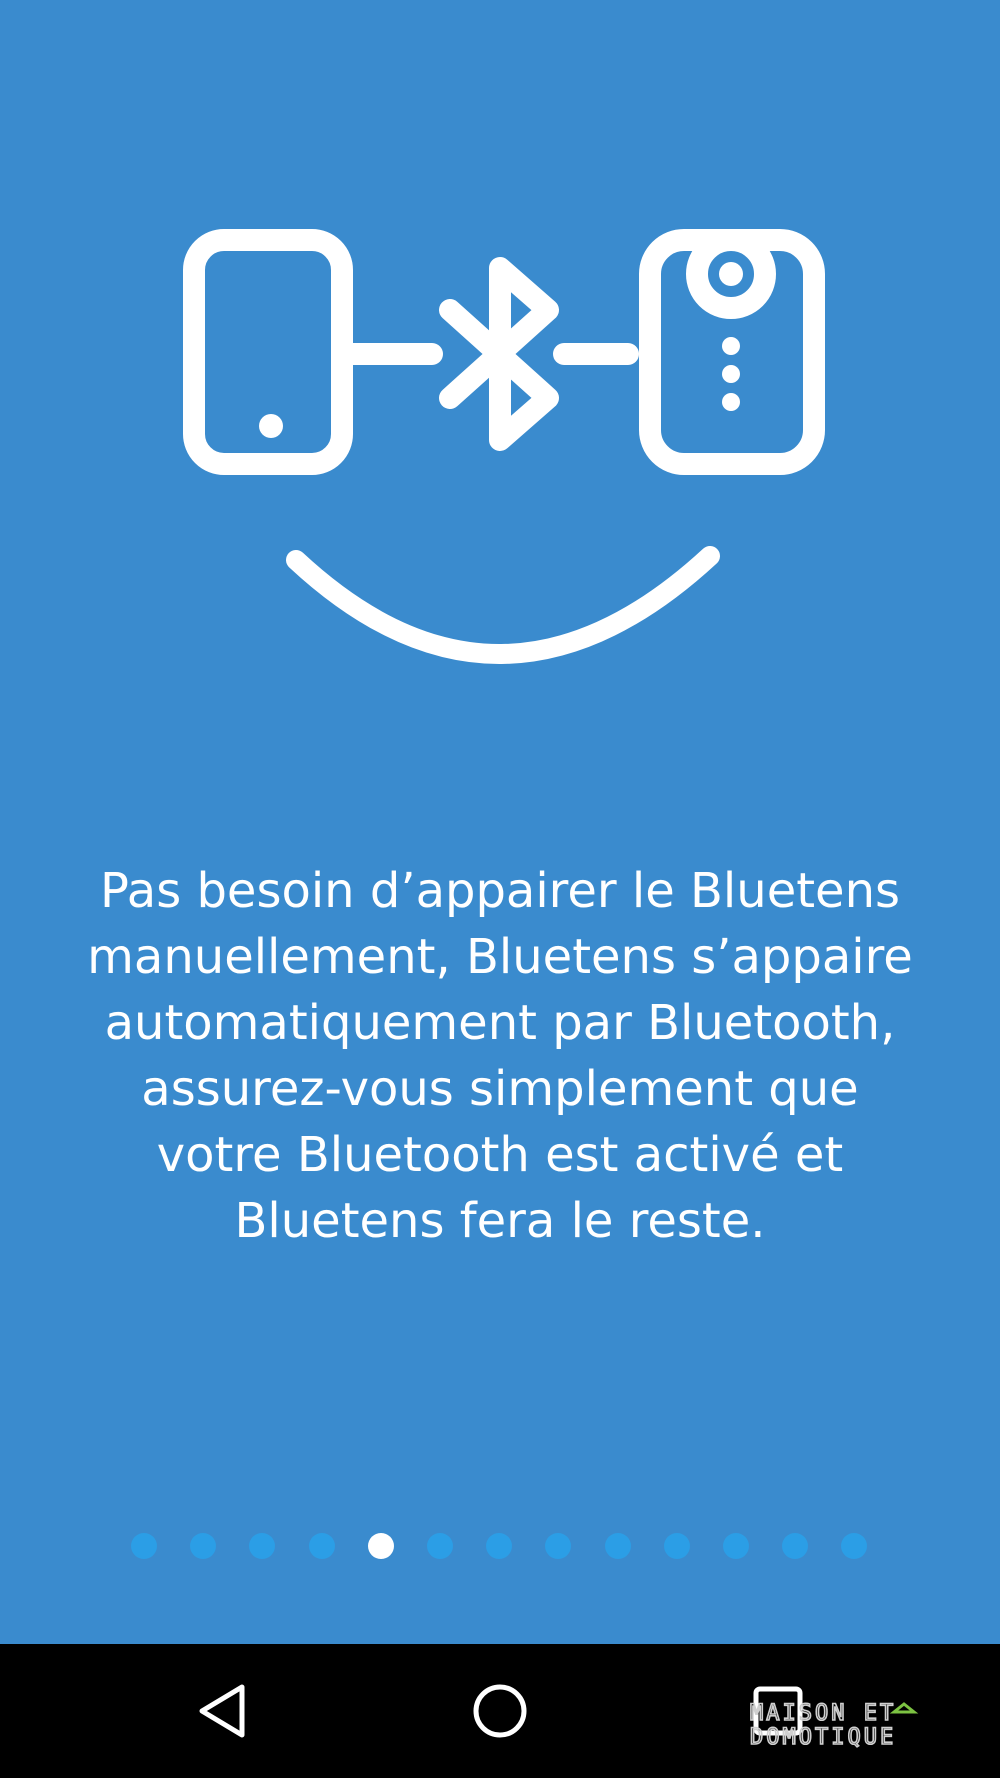 The height and width of the screenshot is (1778, 1000). What do you see at coordinates (268, 352) in the screenshot?
I see `phone-icon` at bounding box center [268, 352].